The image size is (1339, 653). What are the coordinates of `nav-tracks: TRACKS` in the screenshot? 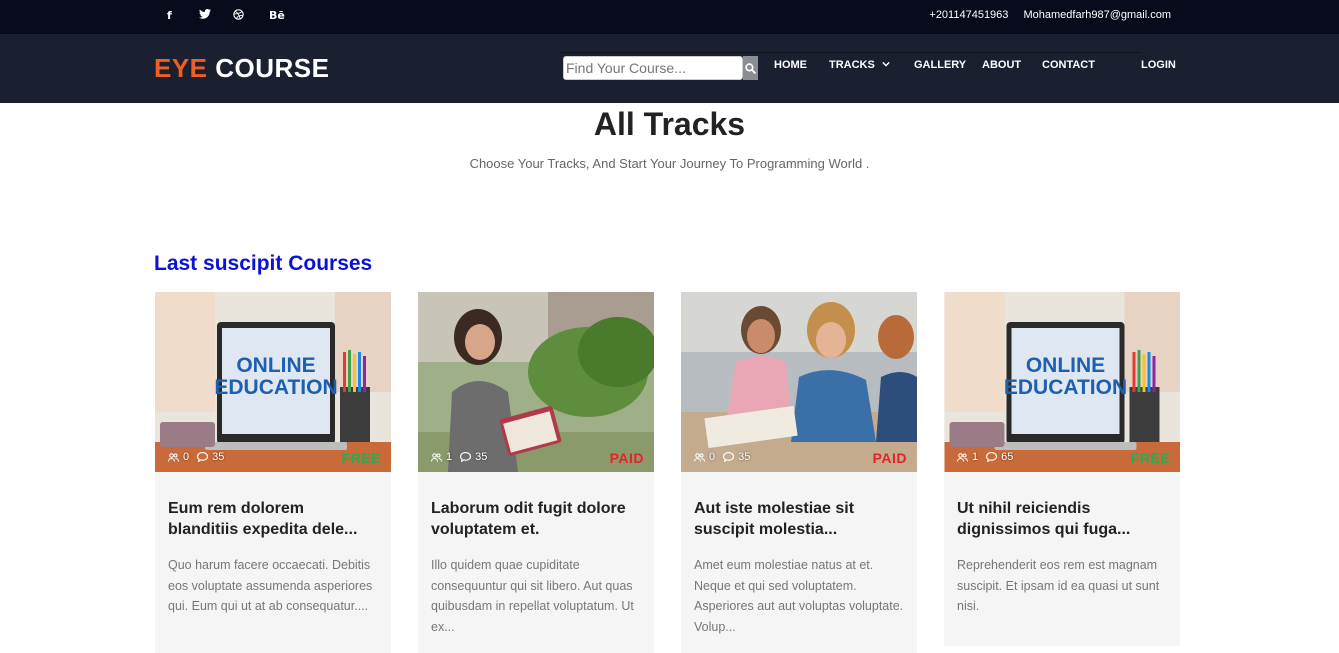 It's located at (859, 65).